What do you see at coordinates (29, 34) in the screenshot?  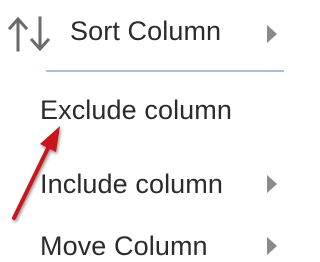 I see `sort-icon` at bounding box center [29, 34].